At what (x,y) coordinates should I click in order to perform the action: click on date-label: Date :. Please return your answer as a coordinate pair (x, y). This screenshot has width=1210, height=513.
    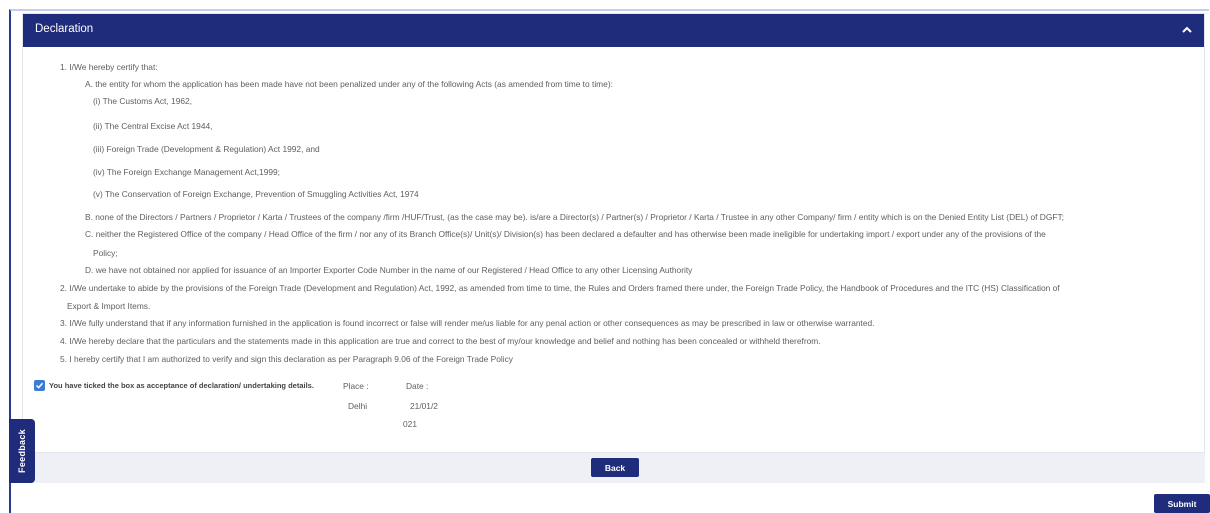
    Looking at the image, I should click on (417, 386).